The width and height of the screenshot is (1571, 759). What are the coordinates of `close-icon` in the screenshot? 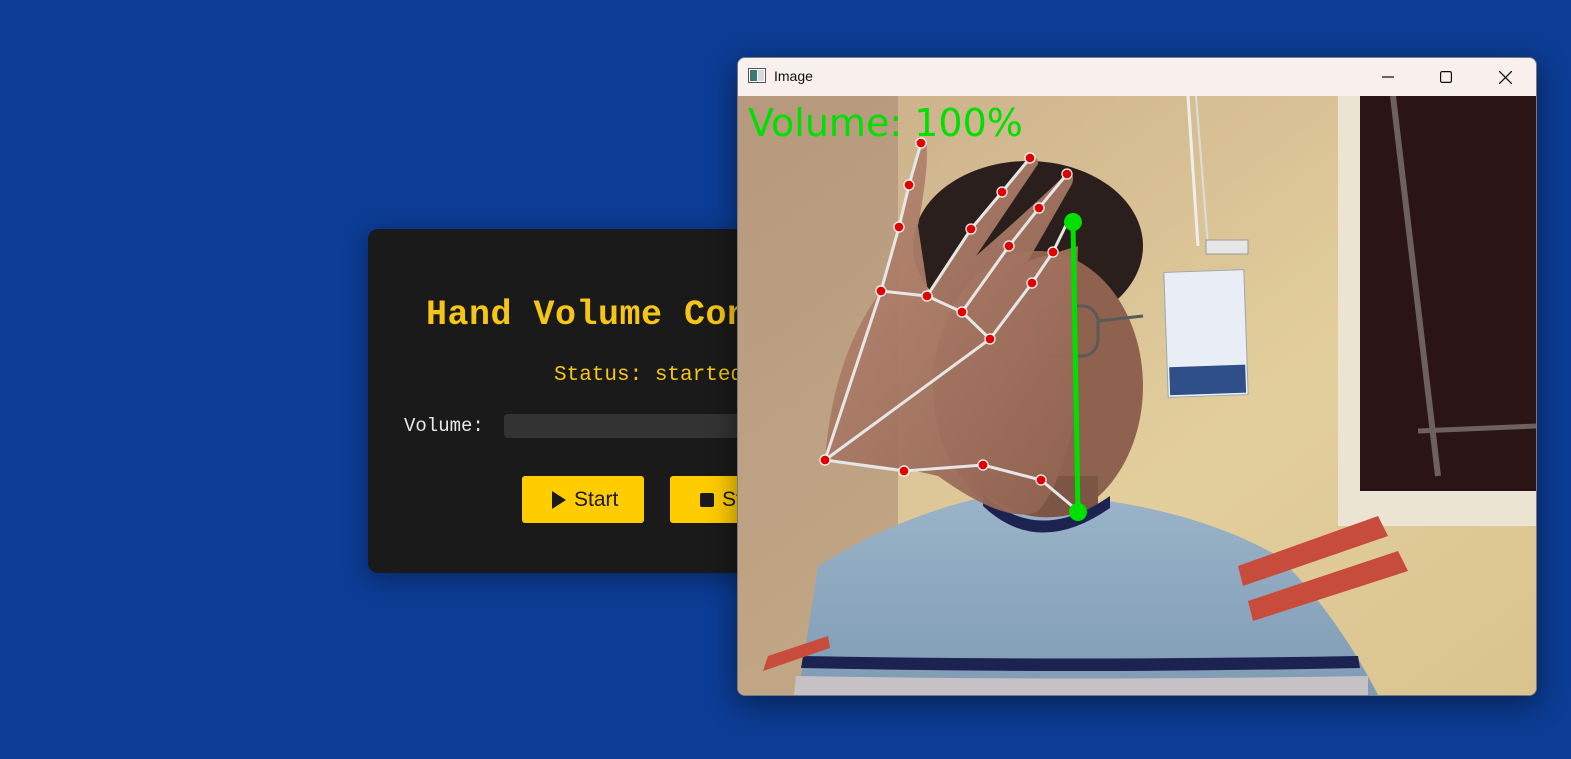 It's located at (1505, 77).